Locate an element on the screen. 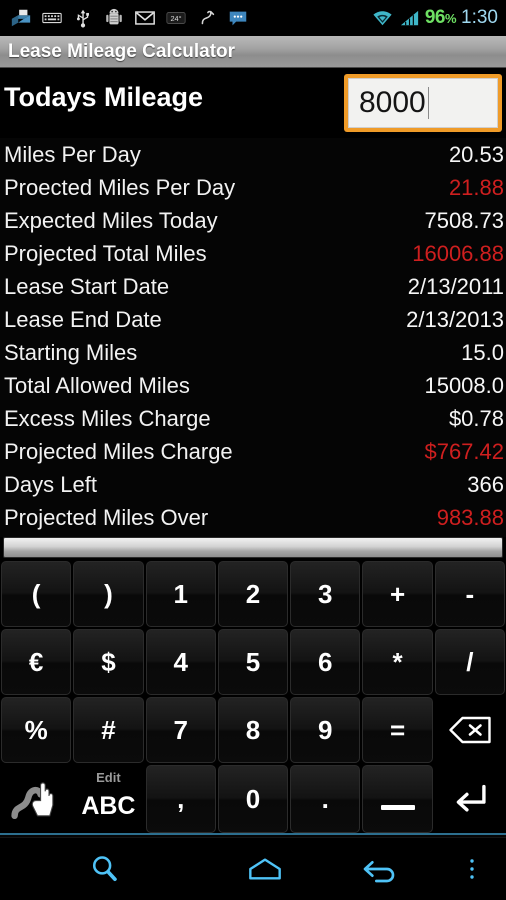 Image resolution: width=506 pixels, height=900 pixels. key-label: 5 is located at coordinates (253, 661).